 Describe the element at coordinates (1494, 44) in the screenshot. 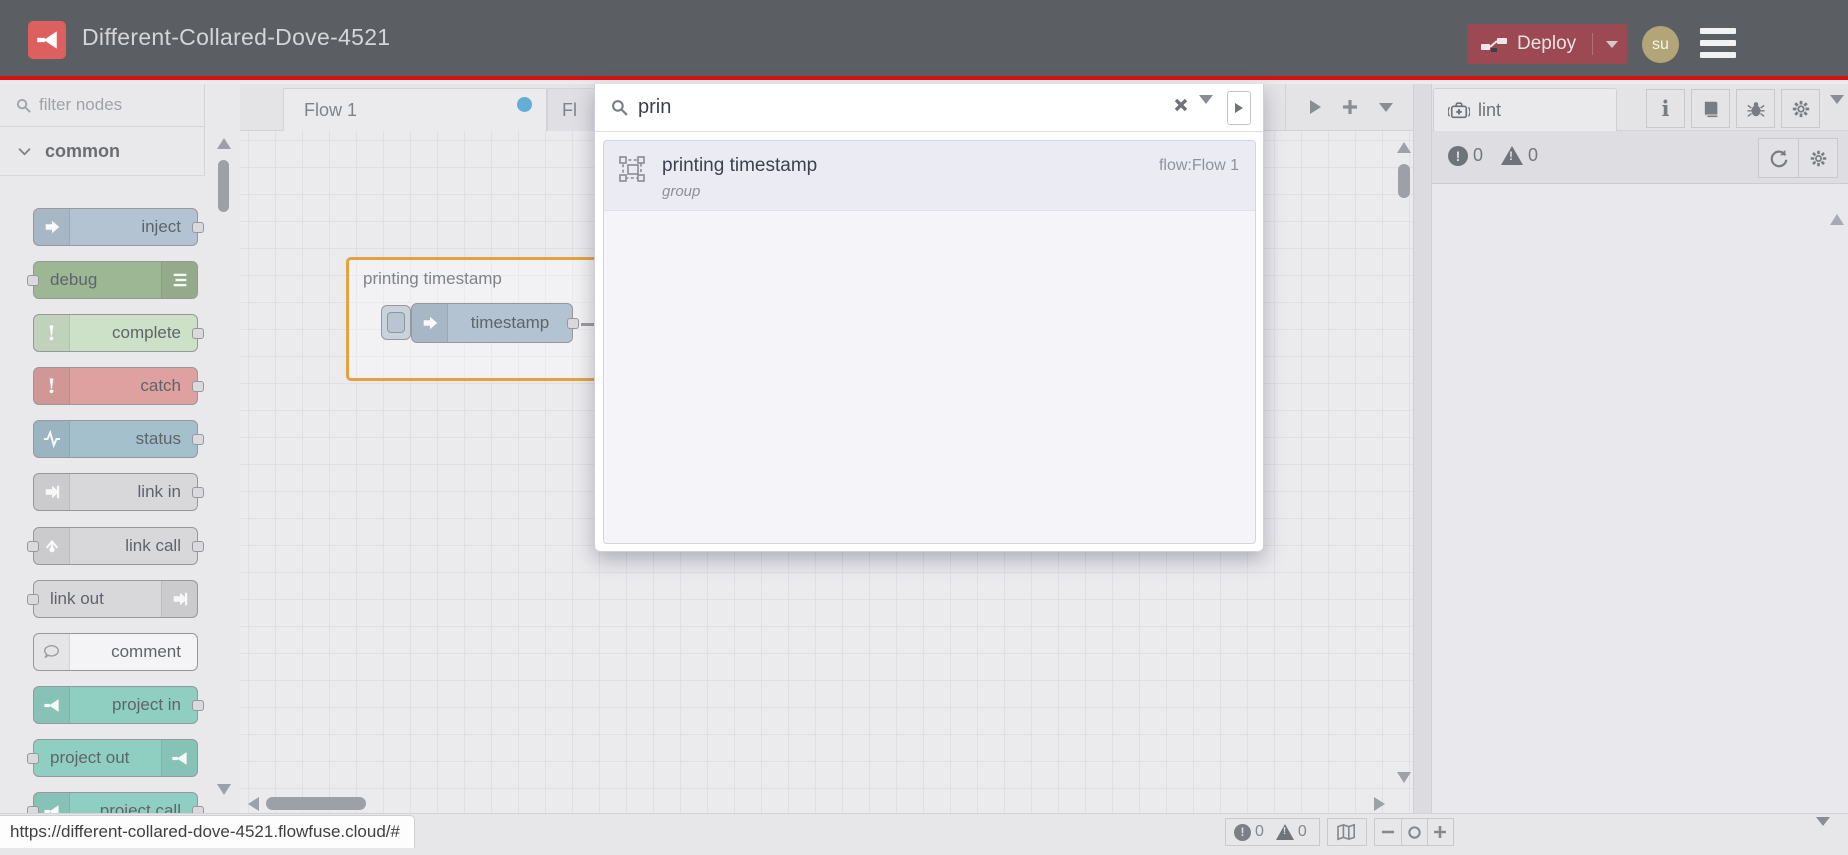

I see `deploy-icon` at that location.